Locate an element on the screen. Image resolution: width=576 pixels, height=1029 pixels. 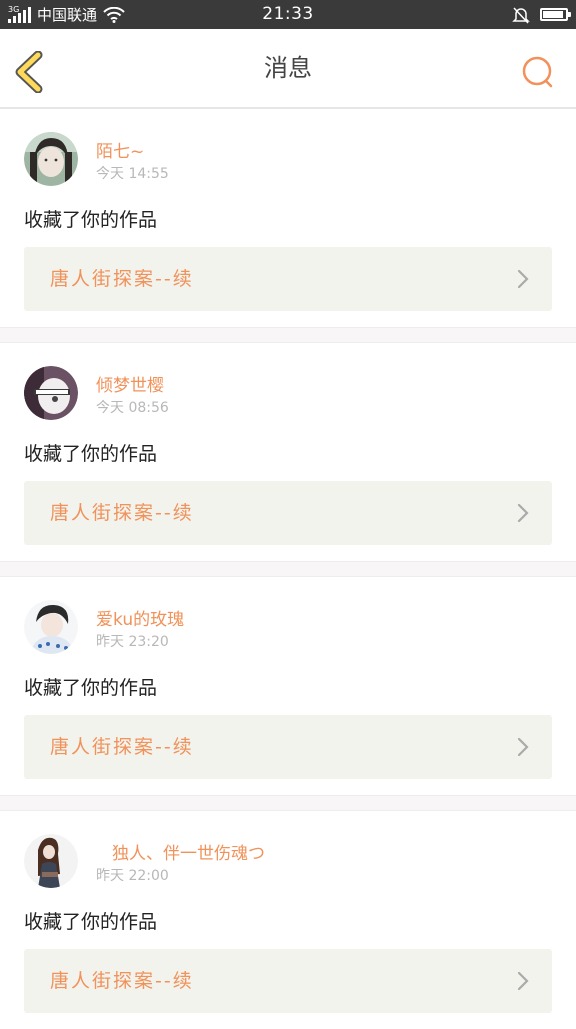
clock: 21:33 is located at coordinates (288, 14).